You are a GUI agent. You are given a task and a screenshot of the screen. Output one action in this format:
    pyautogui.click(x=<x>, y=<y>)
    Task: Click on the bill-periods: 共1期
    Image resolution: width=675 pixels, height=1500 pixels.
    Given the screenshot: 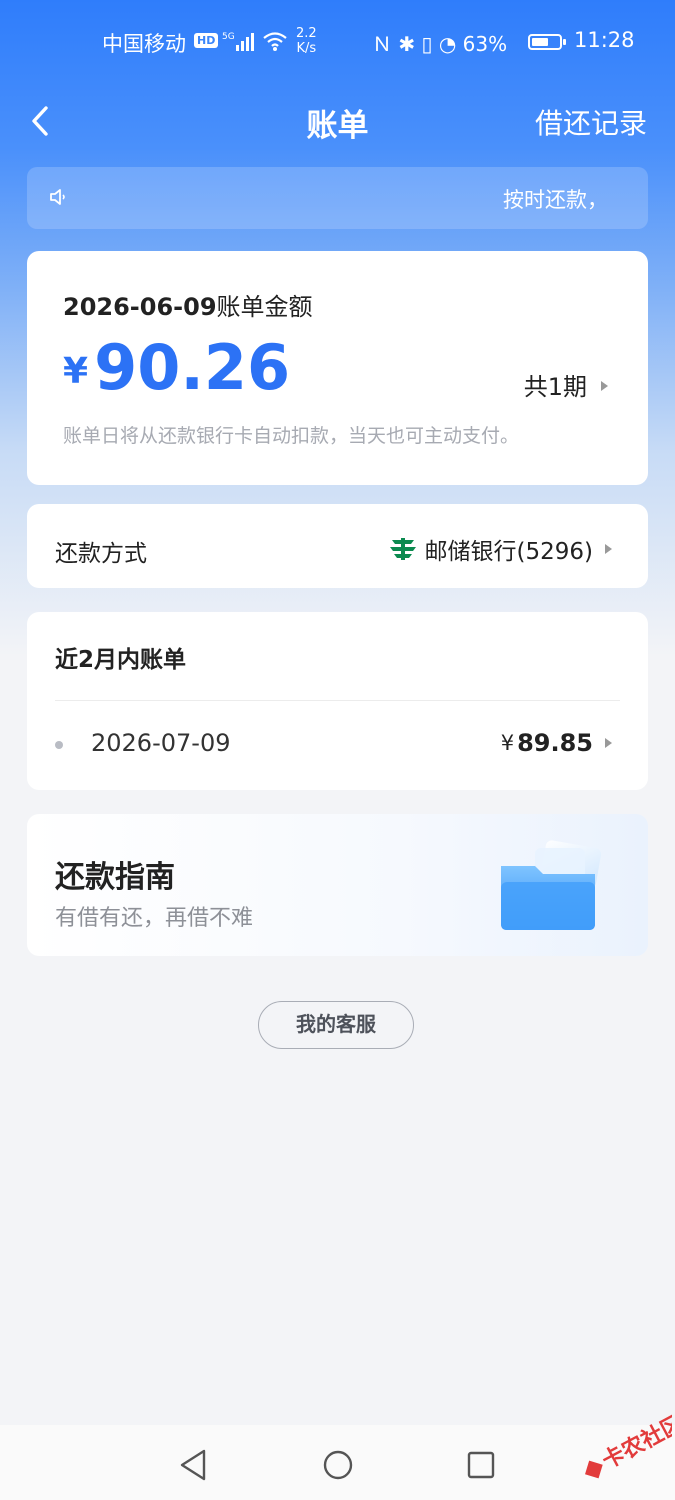 What is the action you would take?
    pyautogui.click(x=566, y=384)
    